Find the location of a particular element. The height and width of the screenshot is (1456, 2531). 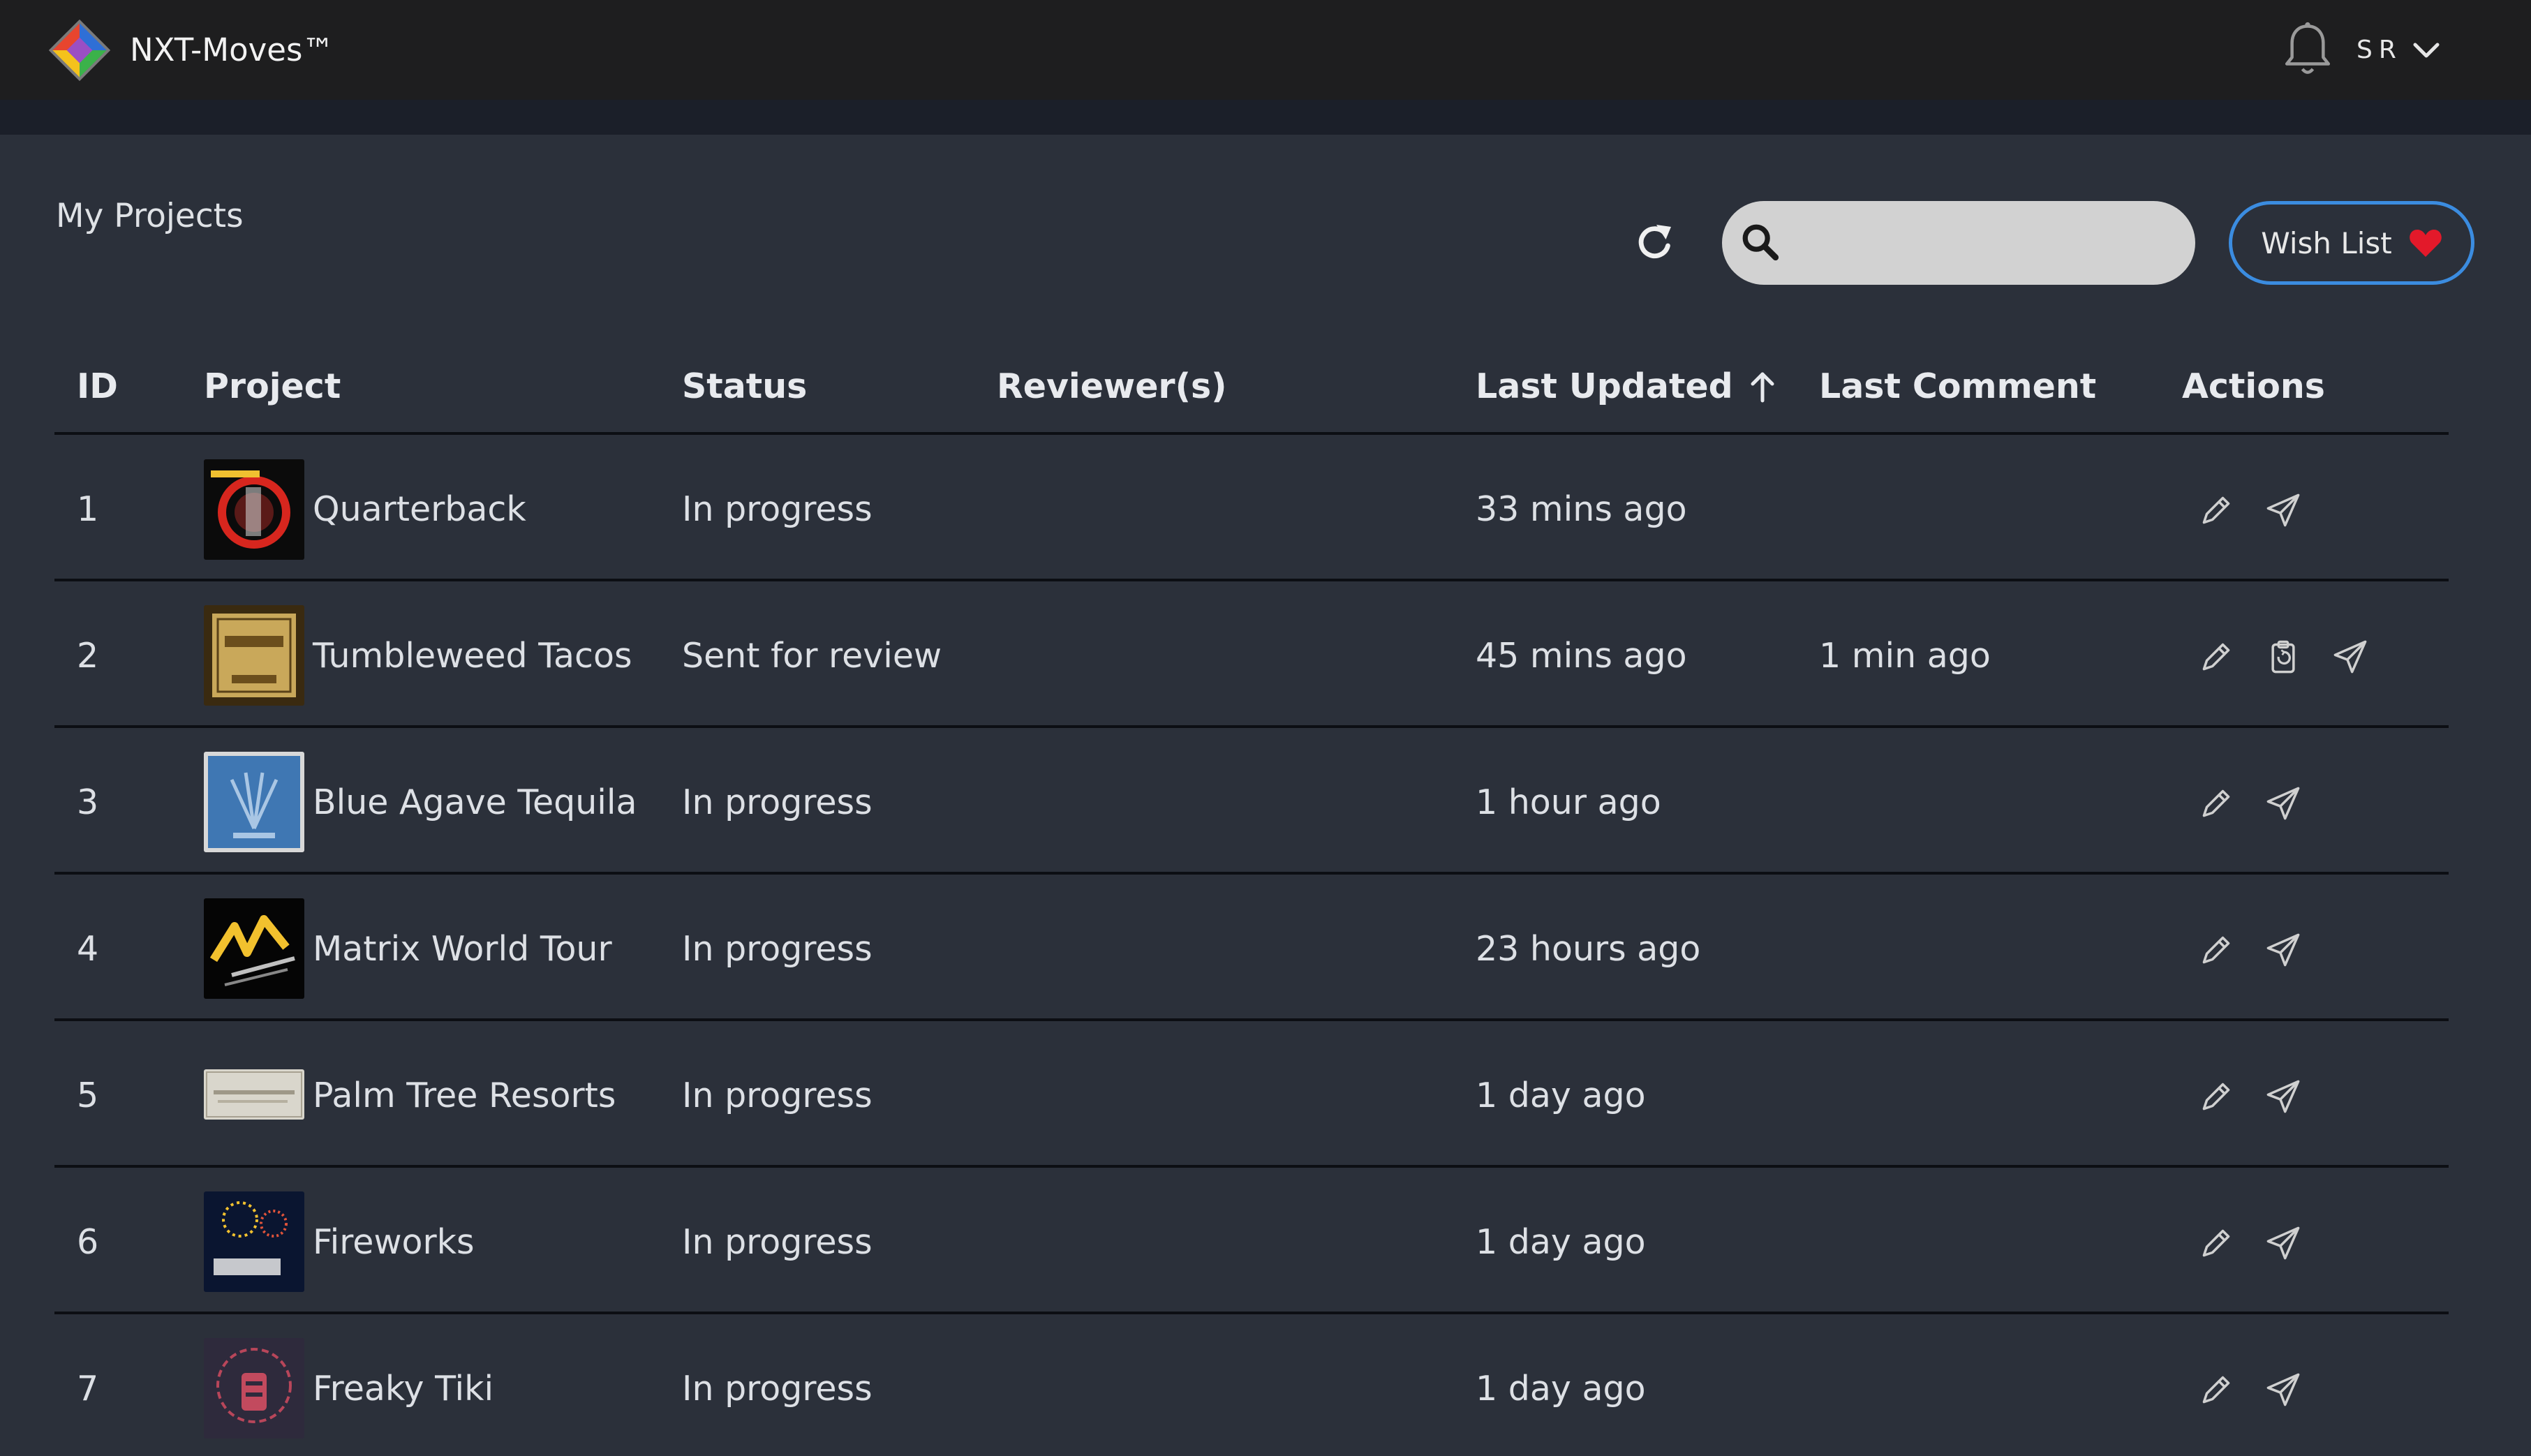

project-status: Sent for review is located at coordinates (812, 656).